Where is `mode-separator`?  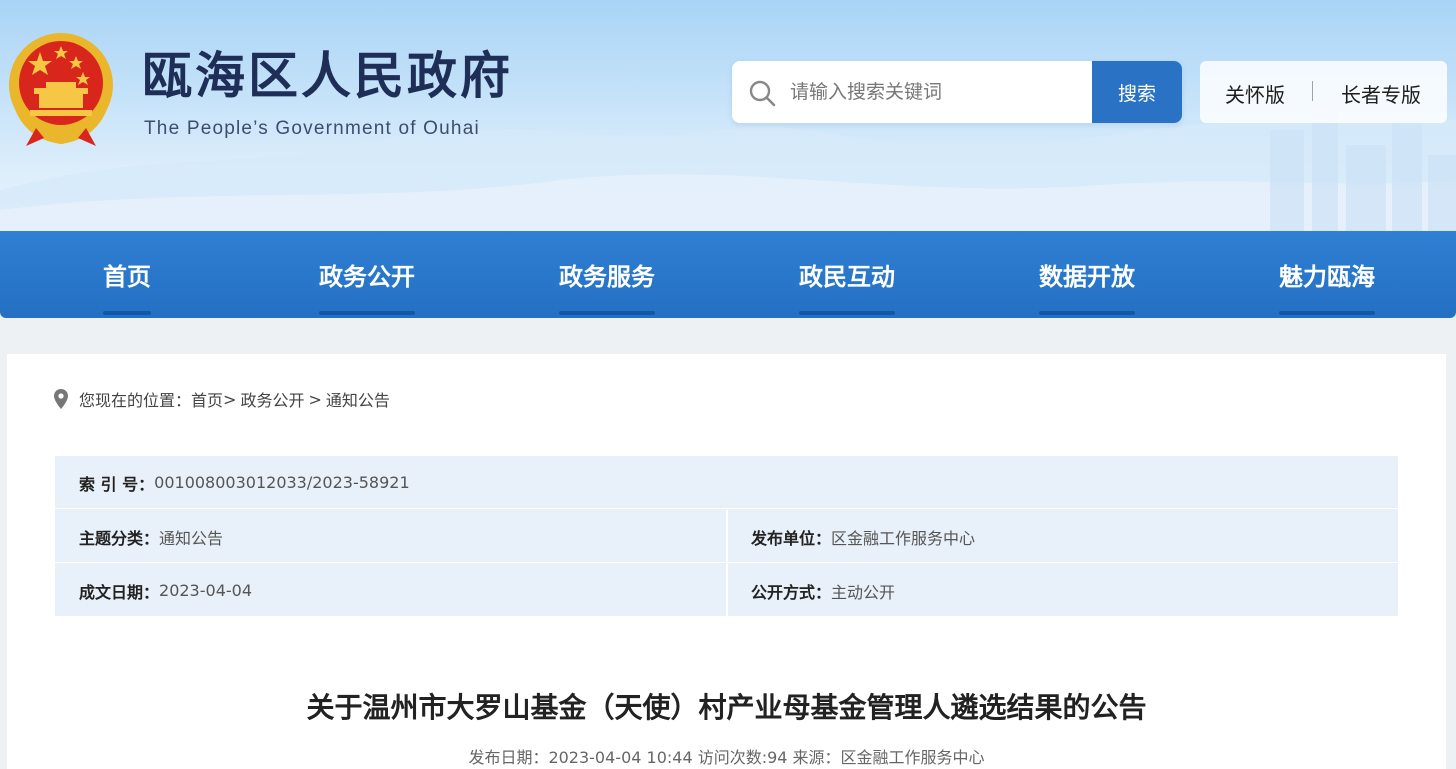 mode-separator is located at coordinates (1312, 91).